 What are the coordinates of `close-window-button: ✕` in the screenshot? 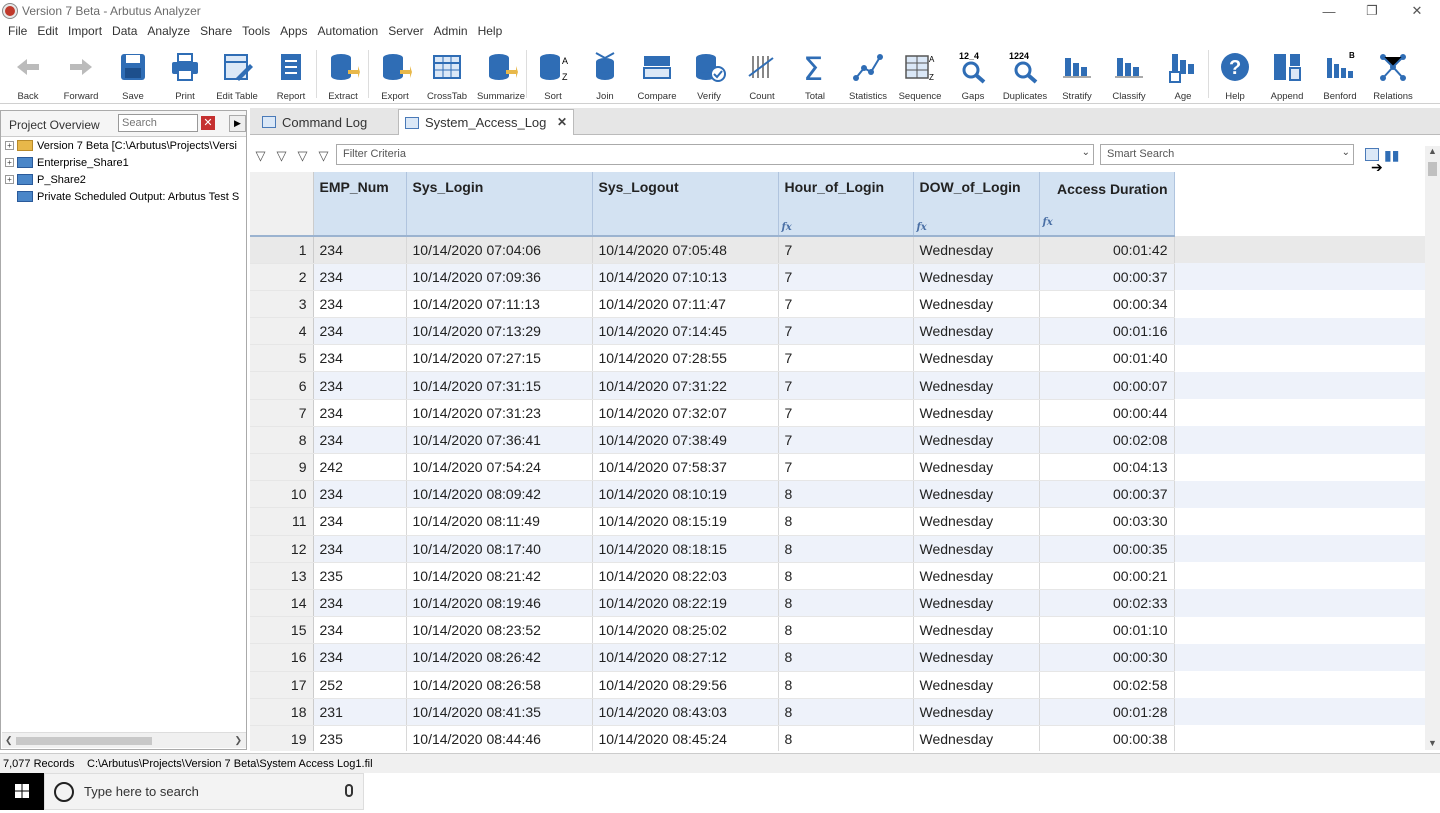 It's located at (1417, 11).